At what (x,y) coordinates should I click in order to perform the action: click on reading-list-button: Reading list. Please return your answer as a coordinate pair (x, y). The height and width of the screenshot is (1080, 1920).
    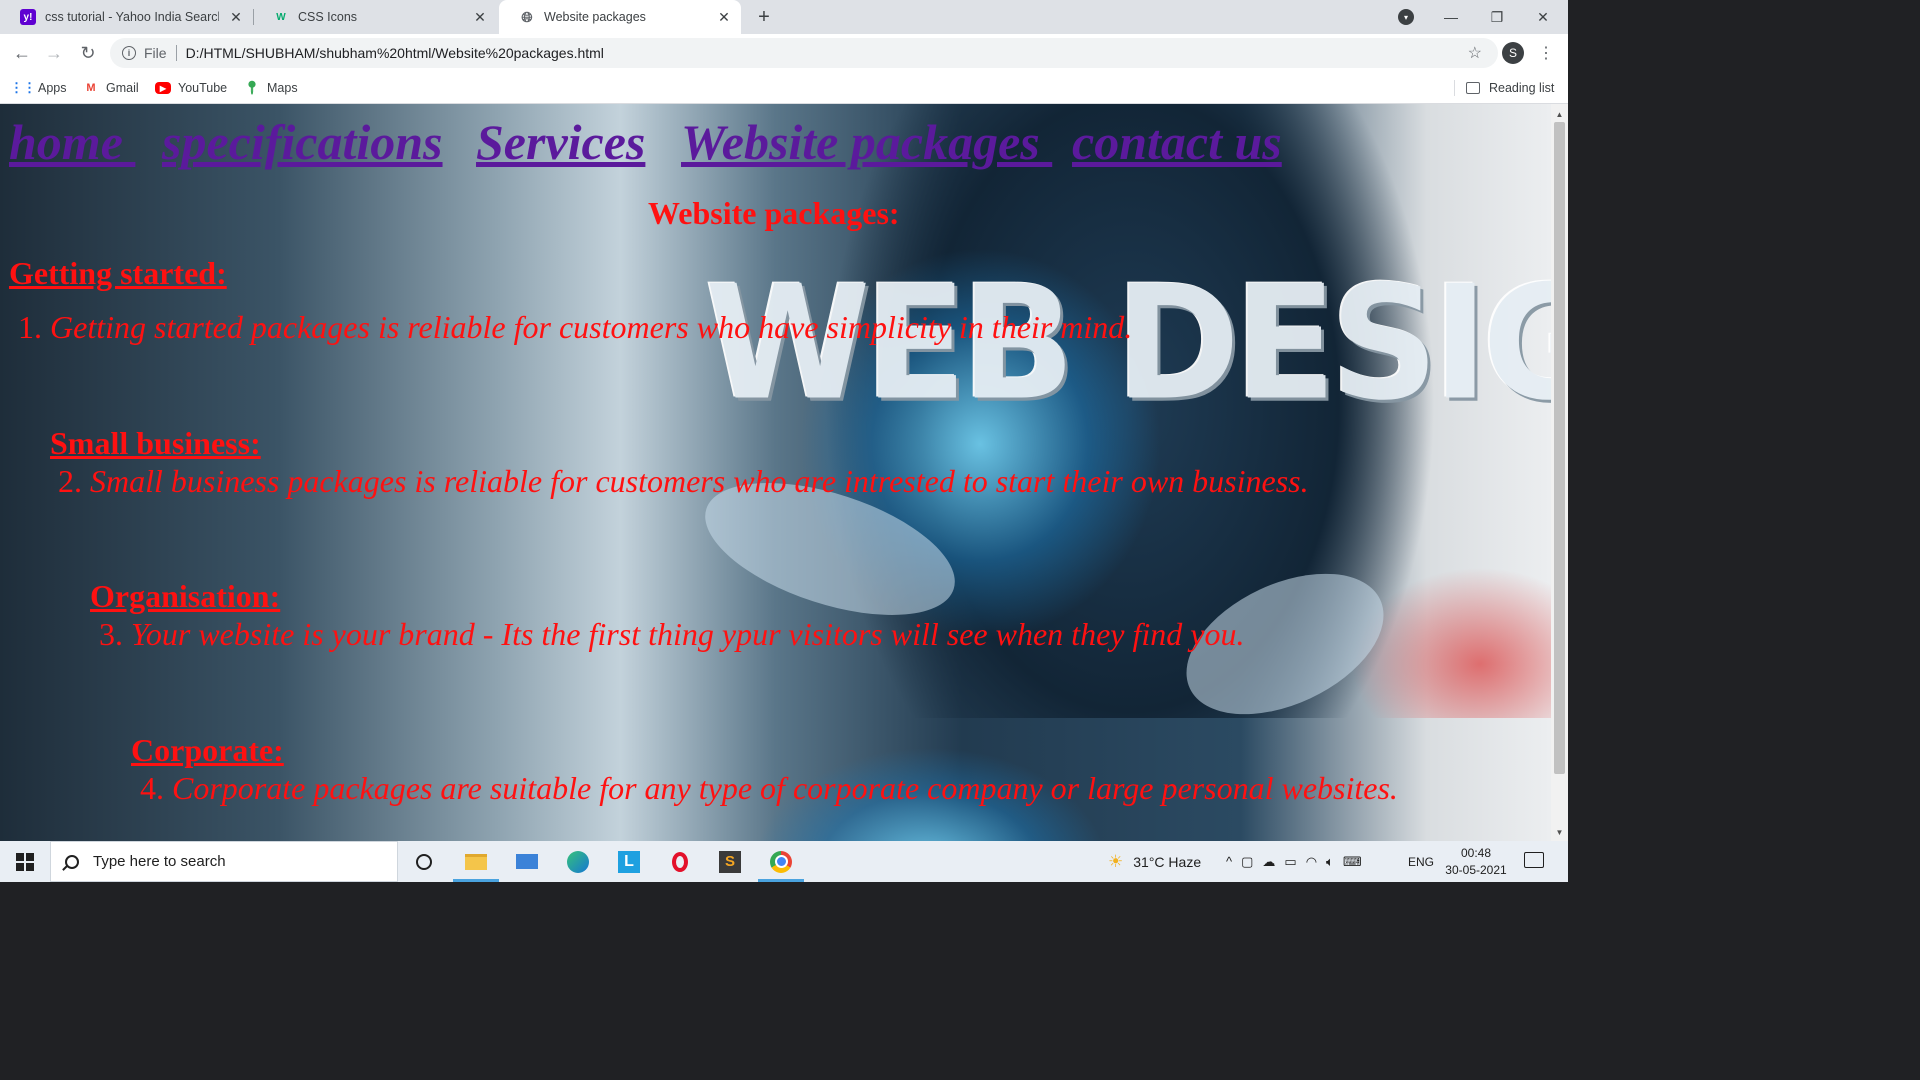
    Looking at the image, I should click on (1510, 88).